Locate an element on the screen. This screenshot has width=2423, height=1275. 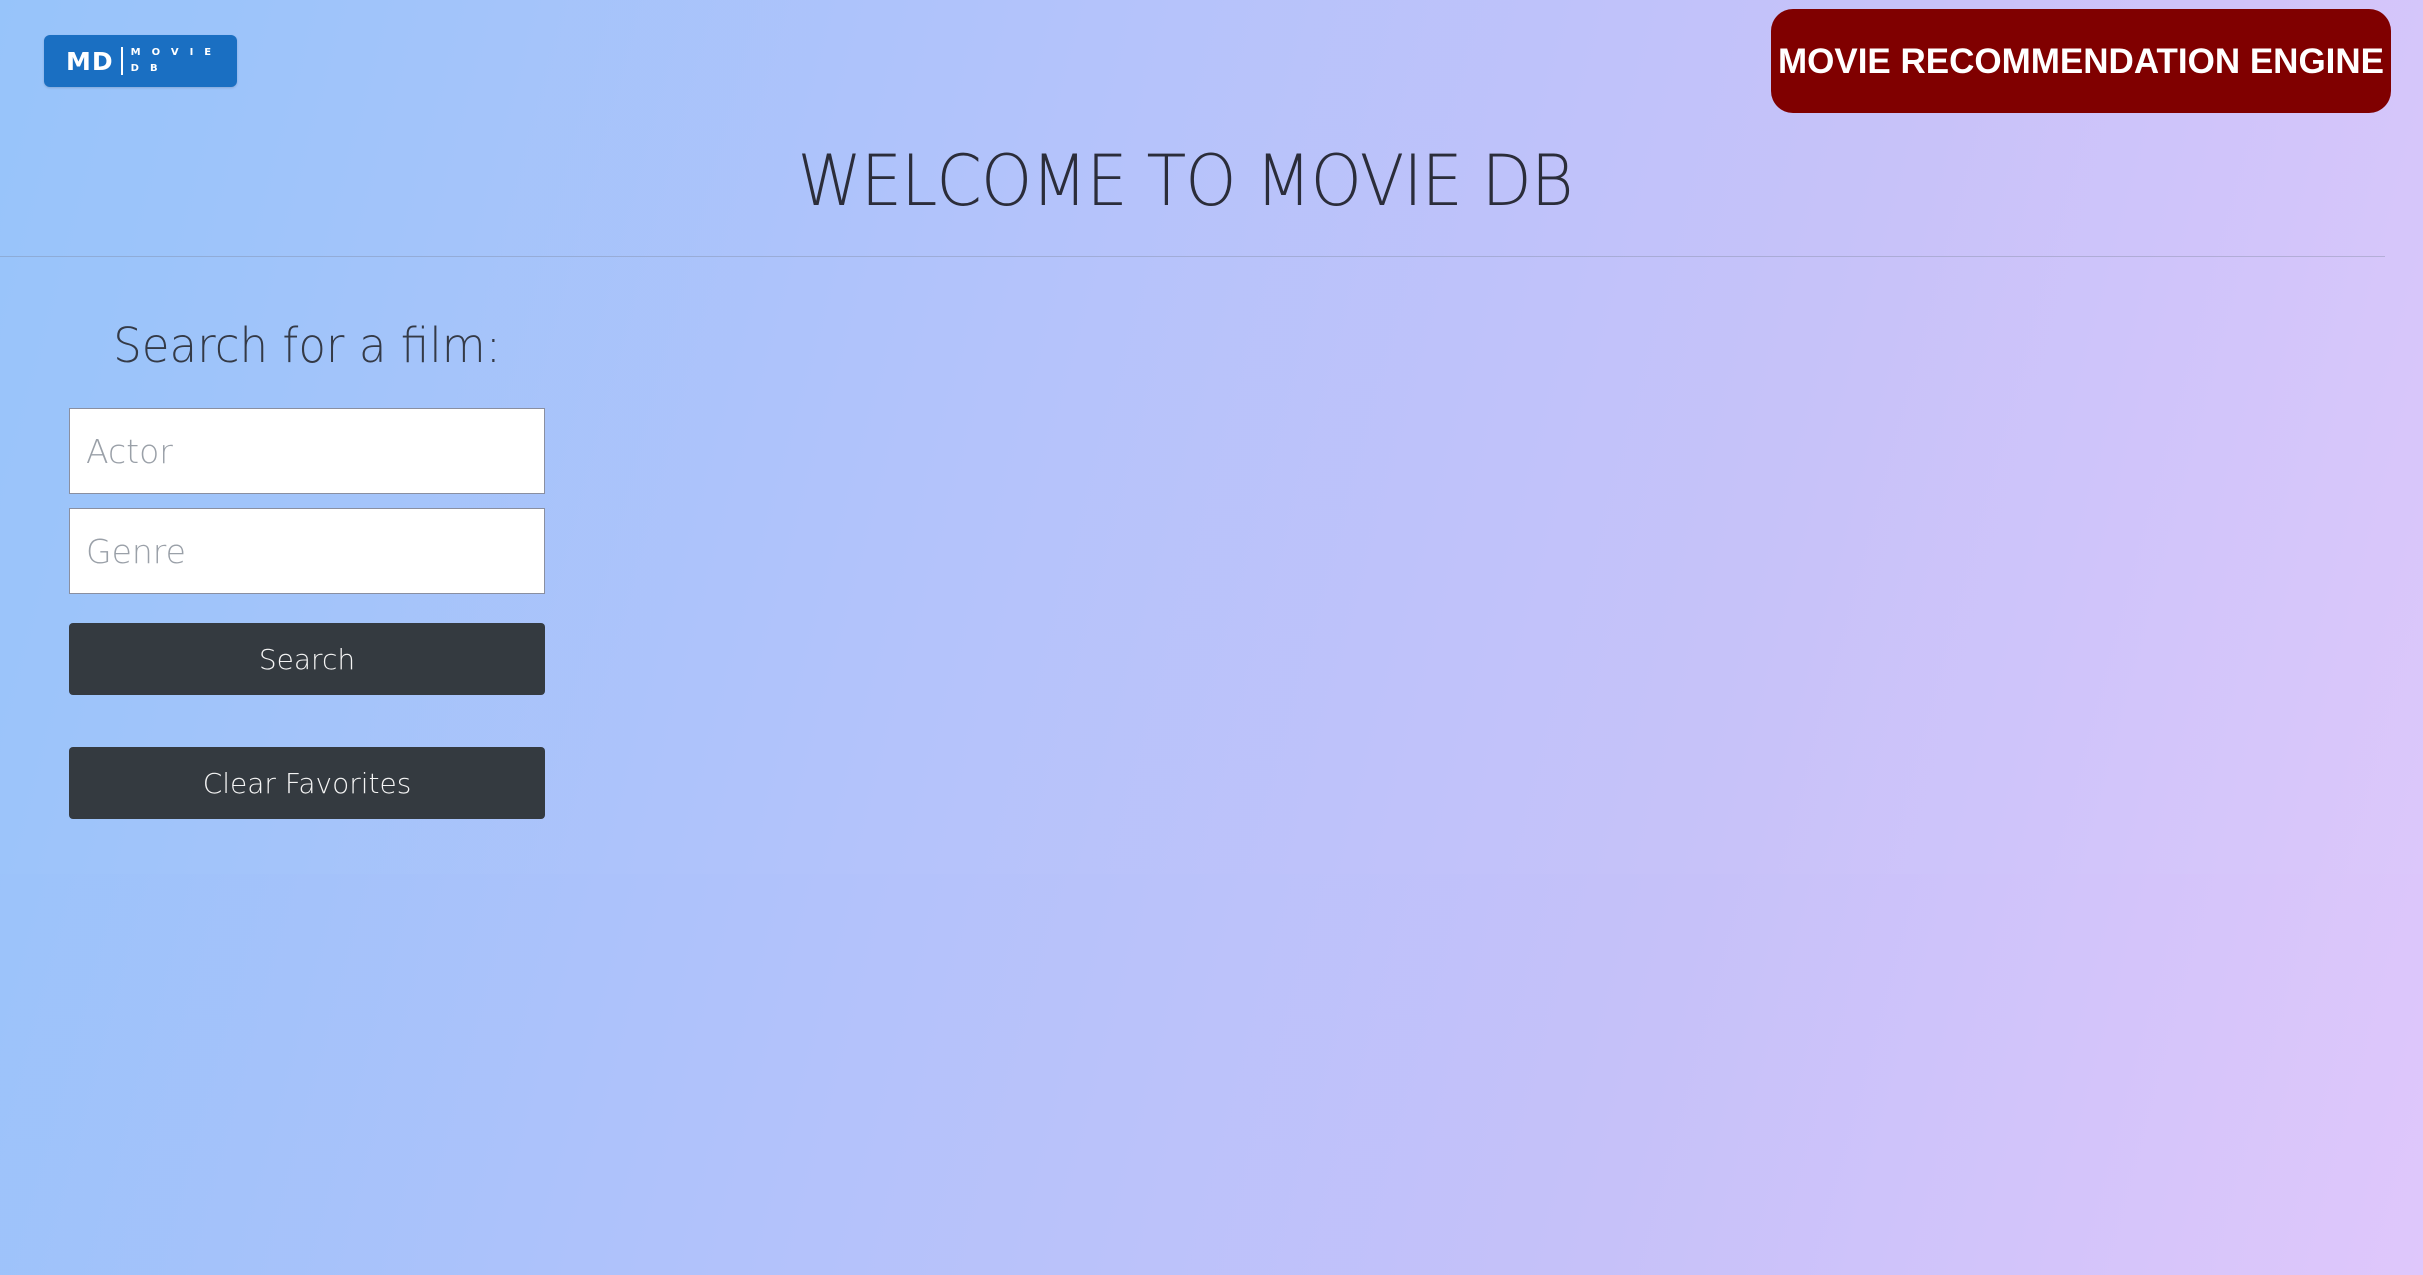
genre-input is located at coordinates (307, 551).